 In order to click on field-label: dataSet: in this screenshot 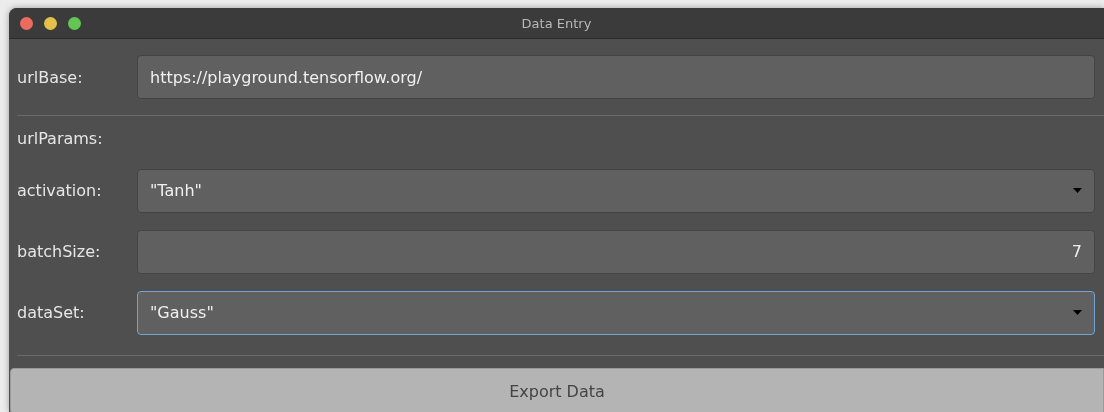, I will do `click(51, 312)`.